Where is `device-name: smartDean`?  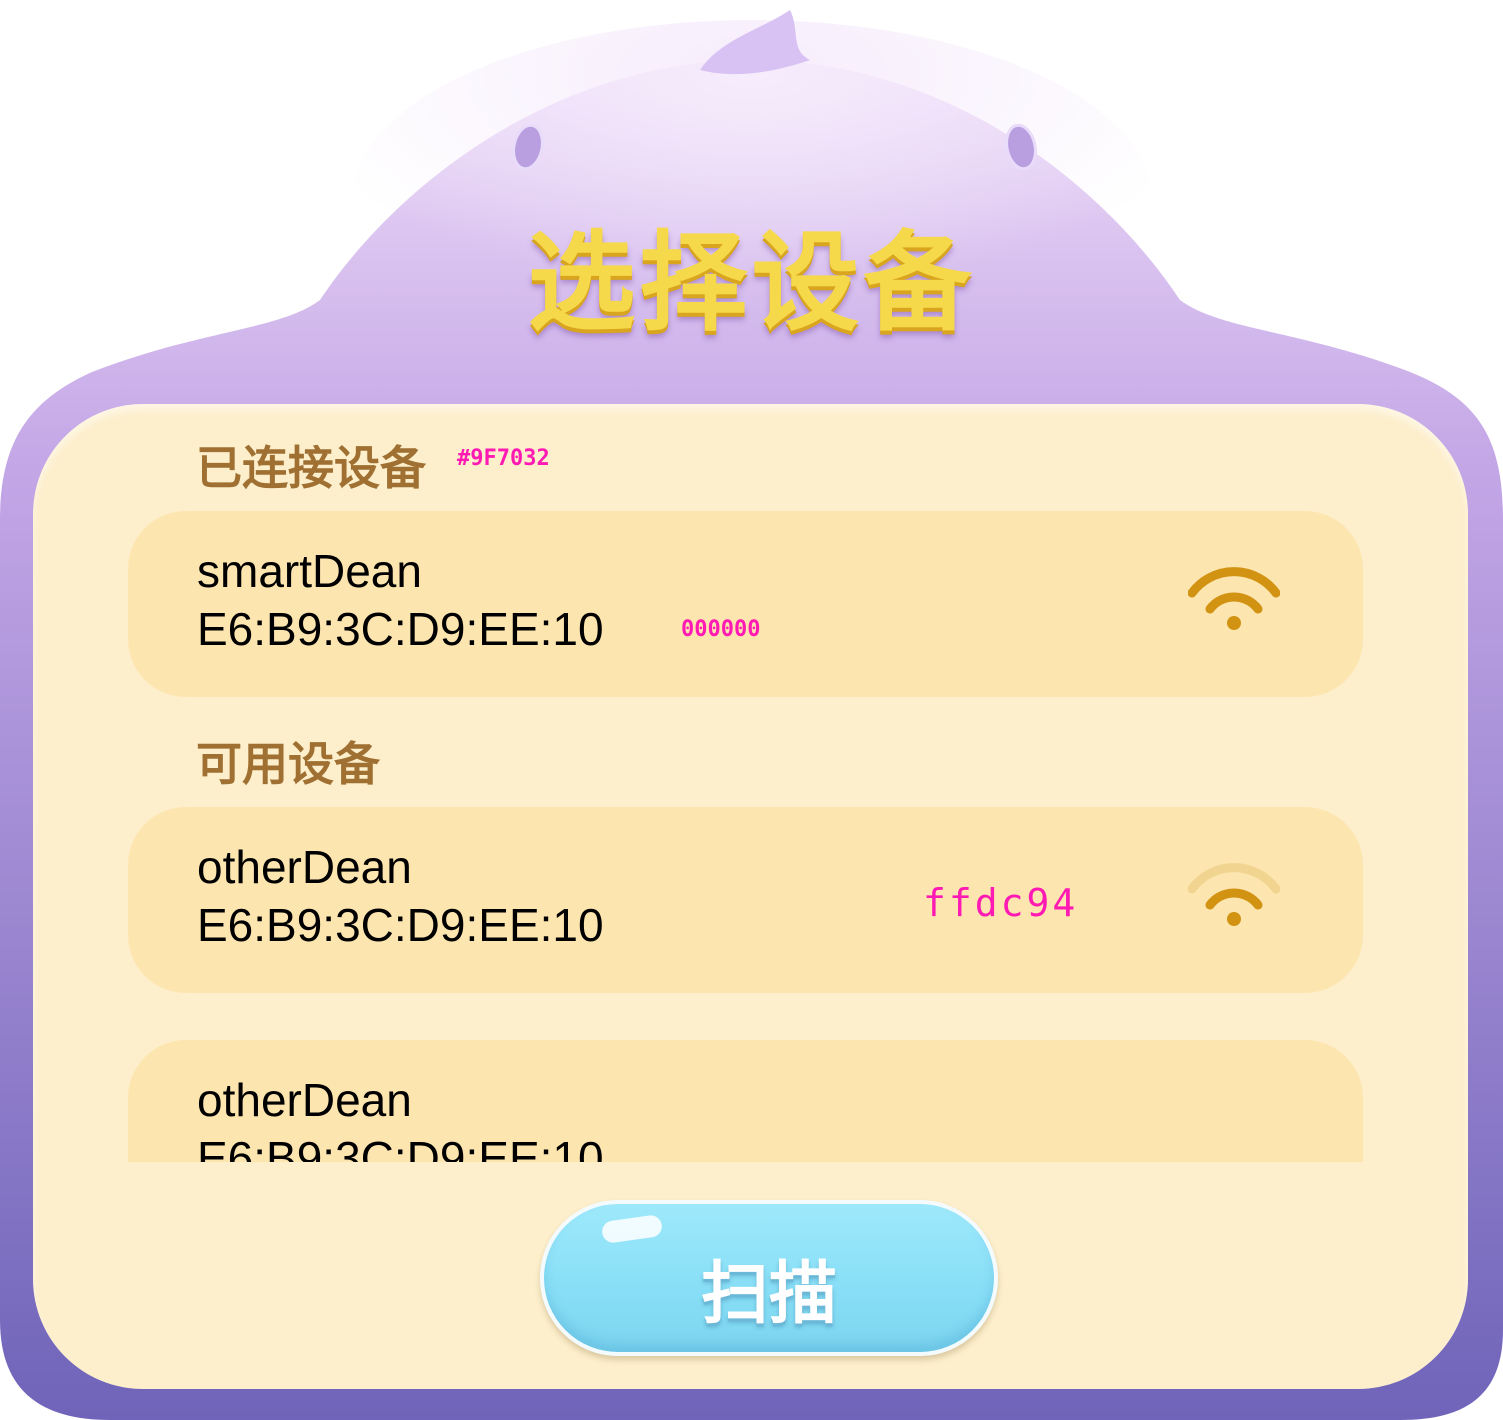 device-name: smartDean is located at coordinates (309, 571).